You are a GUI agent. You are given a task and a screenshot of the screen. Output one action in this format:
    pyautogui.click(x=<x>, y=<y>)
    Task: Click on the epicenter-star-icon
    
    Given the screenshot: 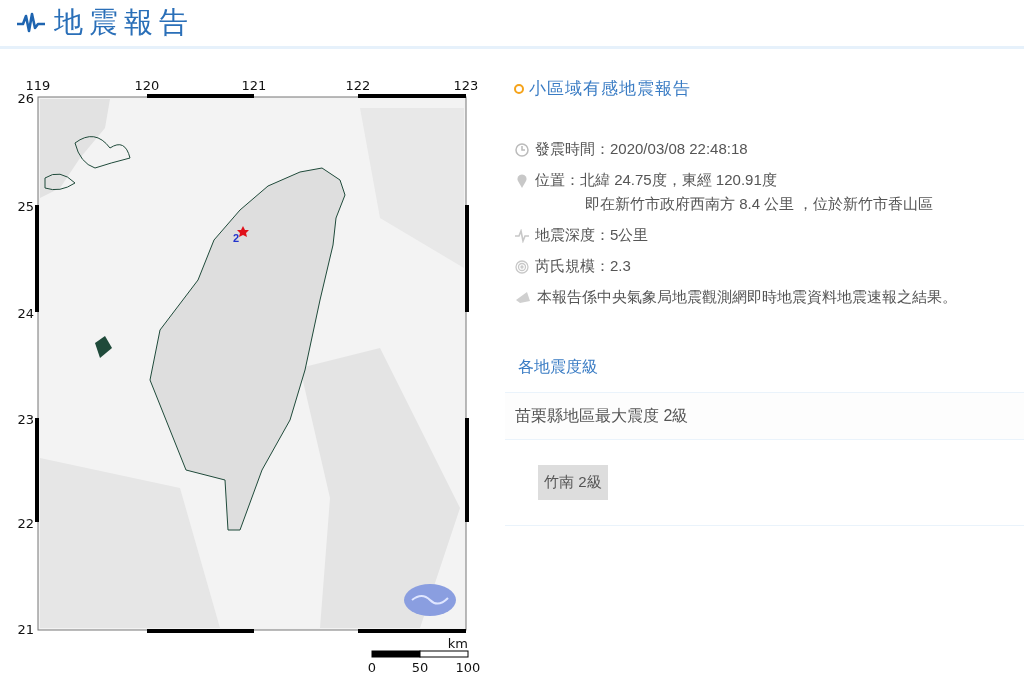 What is the action you would take?
    pyautogui.click(x=243, y=231)
    